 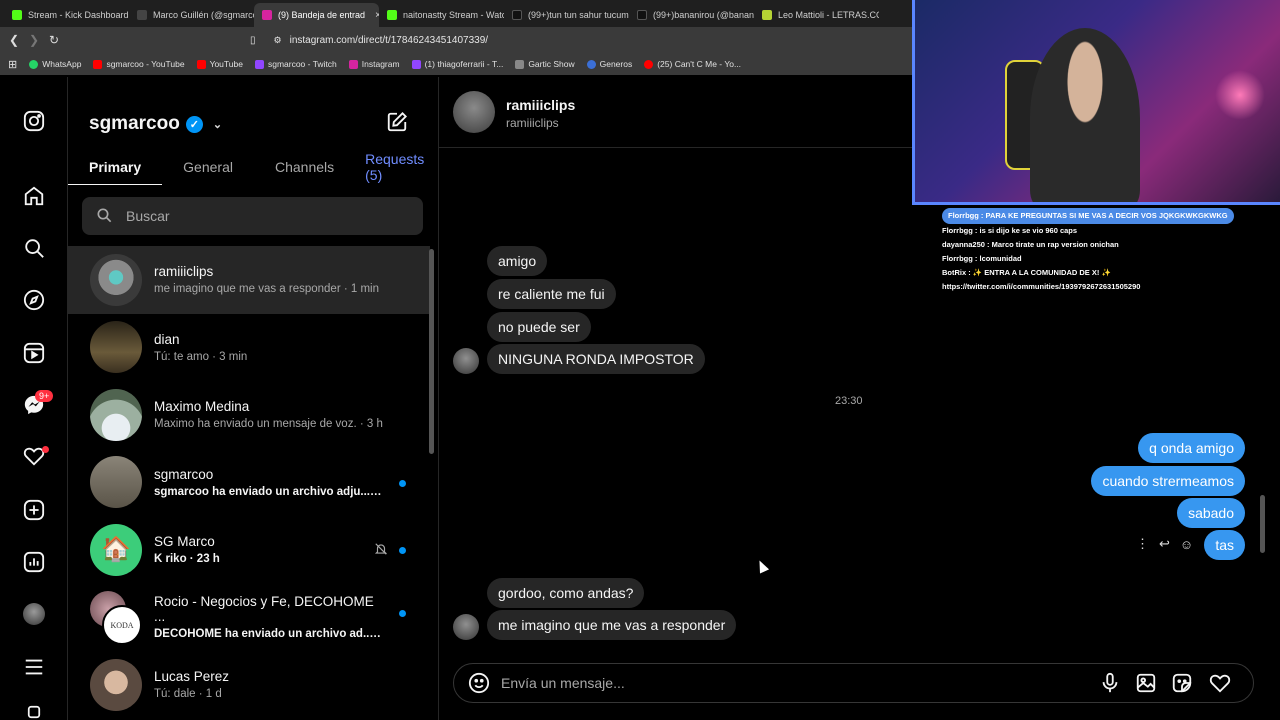 I want to click on group-avatar: KODA, so click(x=116, y=618).